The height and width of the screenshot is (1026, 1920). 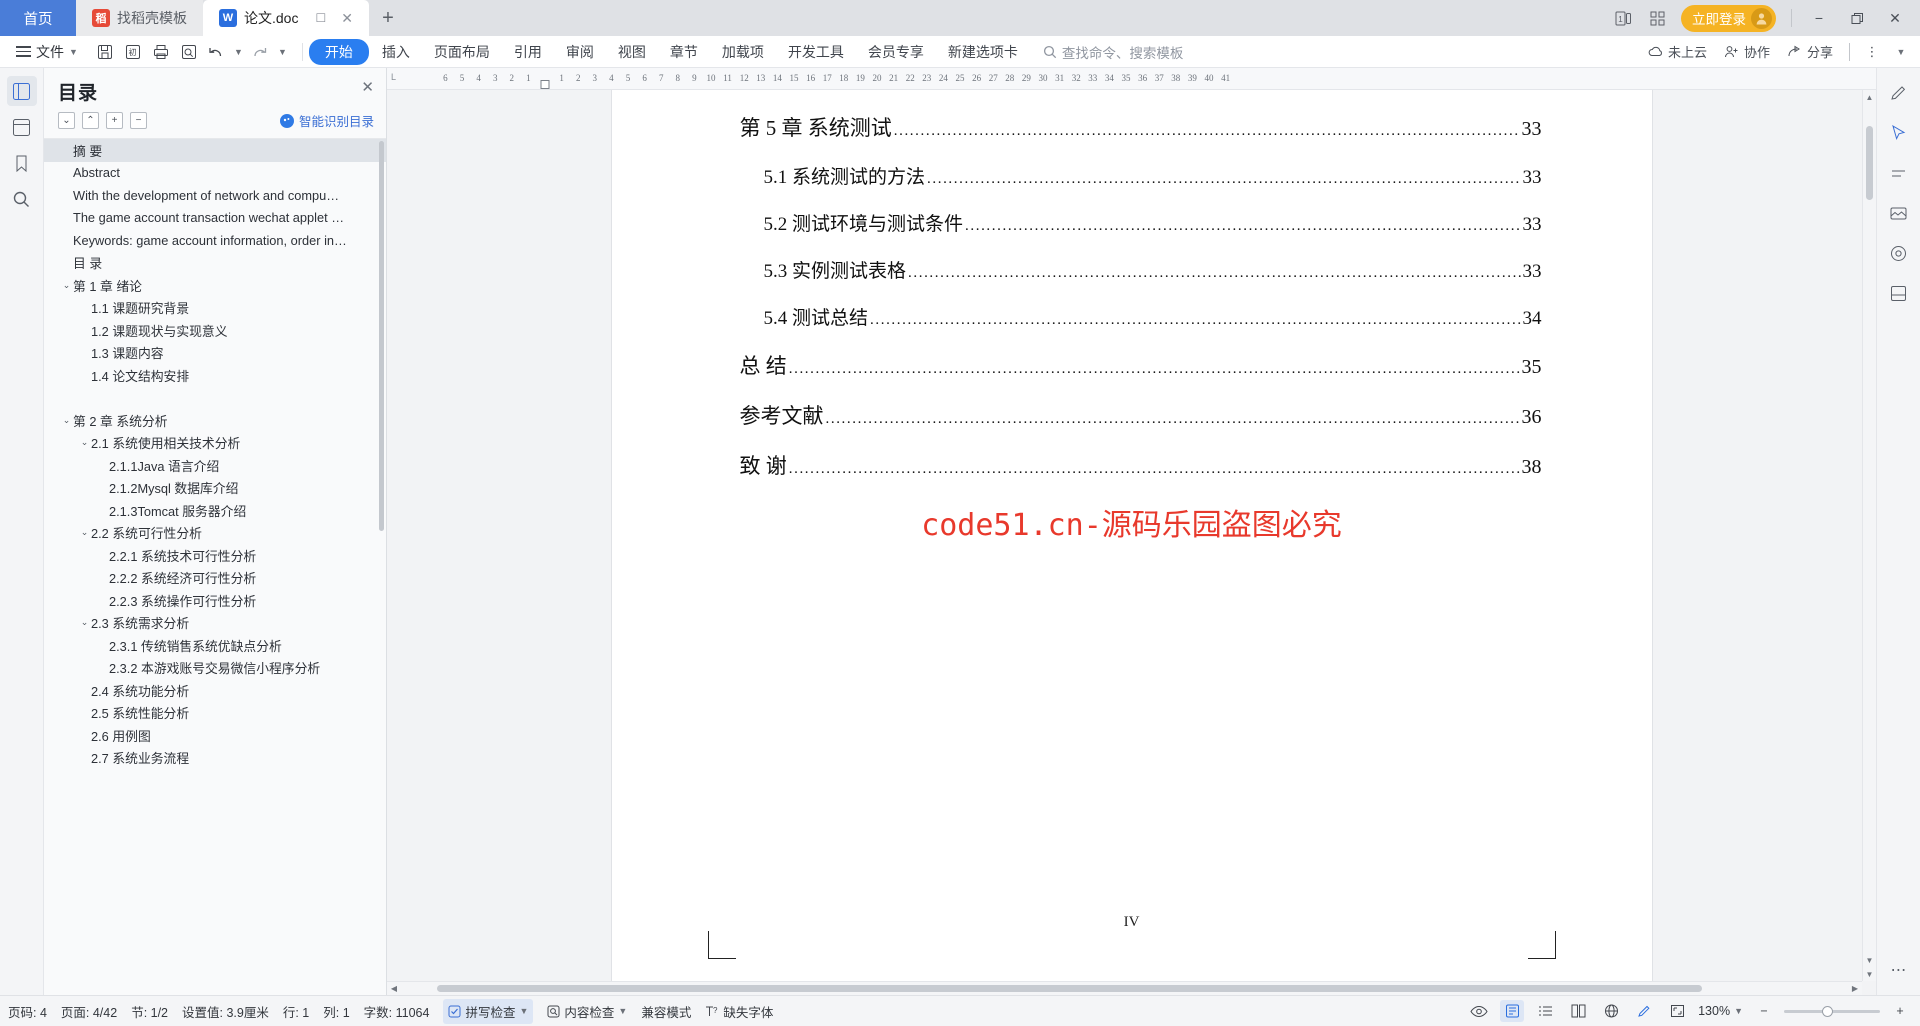 I want to click on cloud-status-button: 未上云, so click(x=1677, y=51).